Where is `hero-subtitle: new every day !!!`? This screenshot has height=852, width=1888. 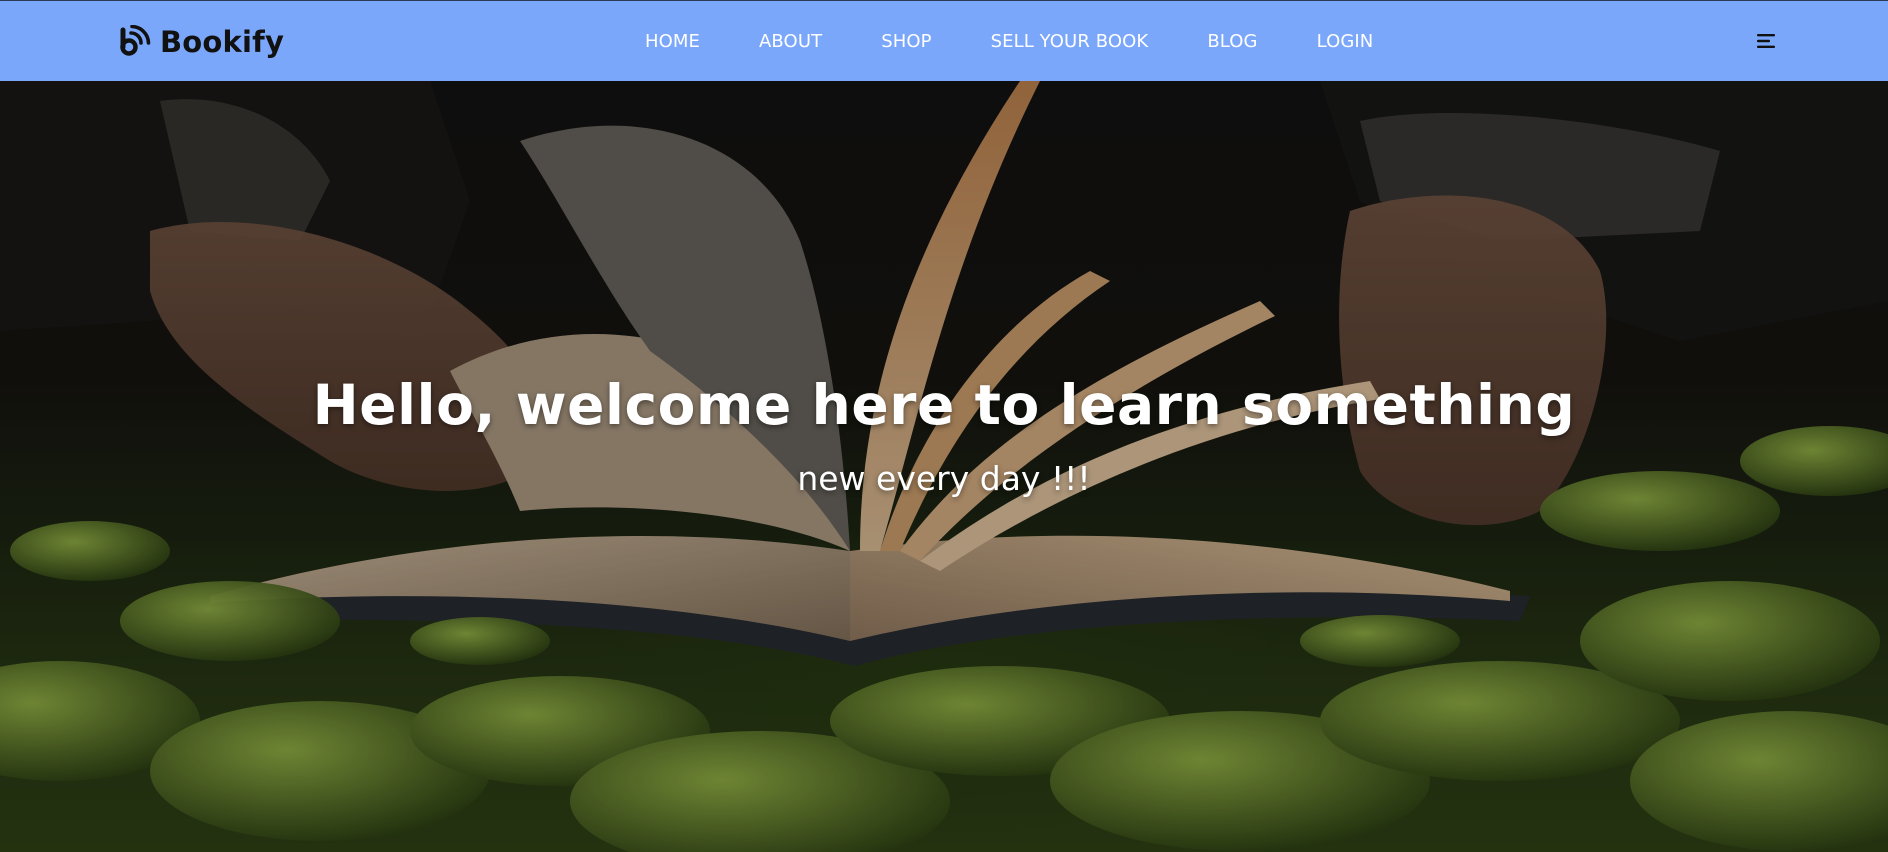 hero-subtitle: new every day !!! is located at coordinates (944, 478).